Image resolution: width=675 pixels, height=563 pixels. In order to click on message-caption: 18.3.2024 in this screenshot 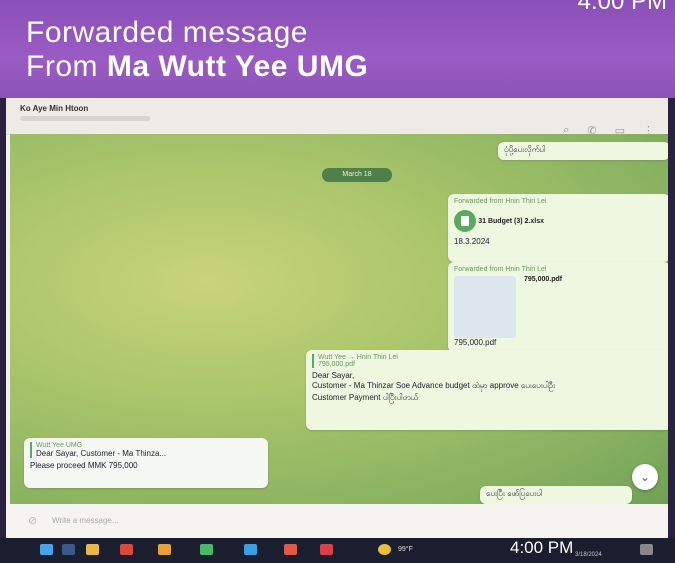, I will do `click(472, 241)`.